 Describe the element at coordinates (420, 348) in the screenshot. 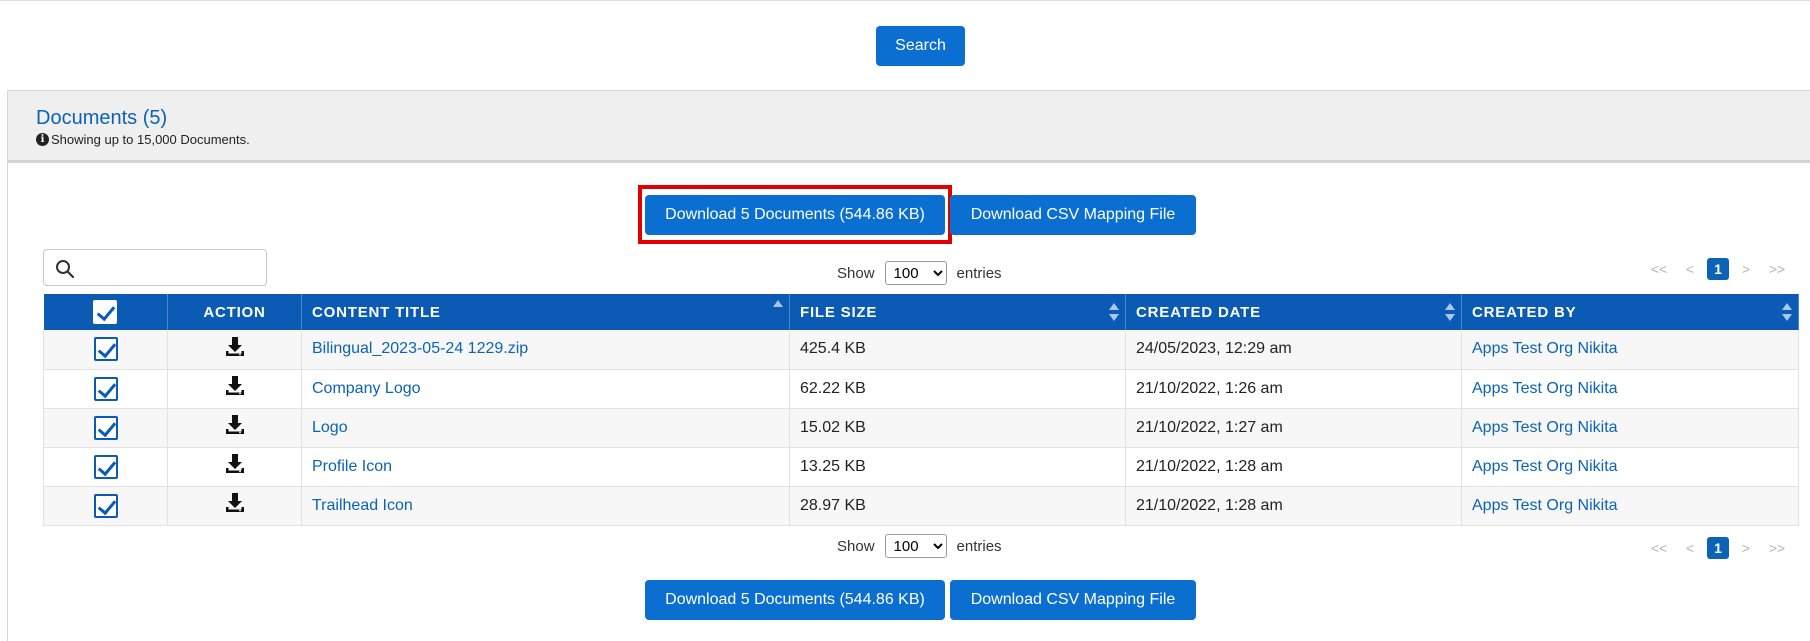

I see `content-title-link: Bilingual_2023-05-24 1229.zip` at that location.